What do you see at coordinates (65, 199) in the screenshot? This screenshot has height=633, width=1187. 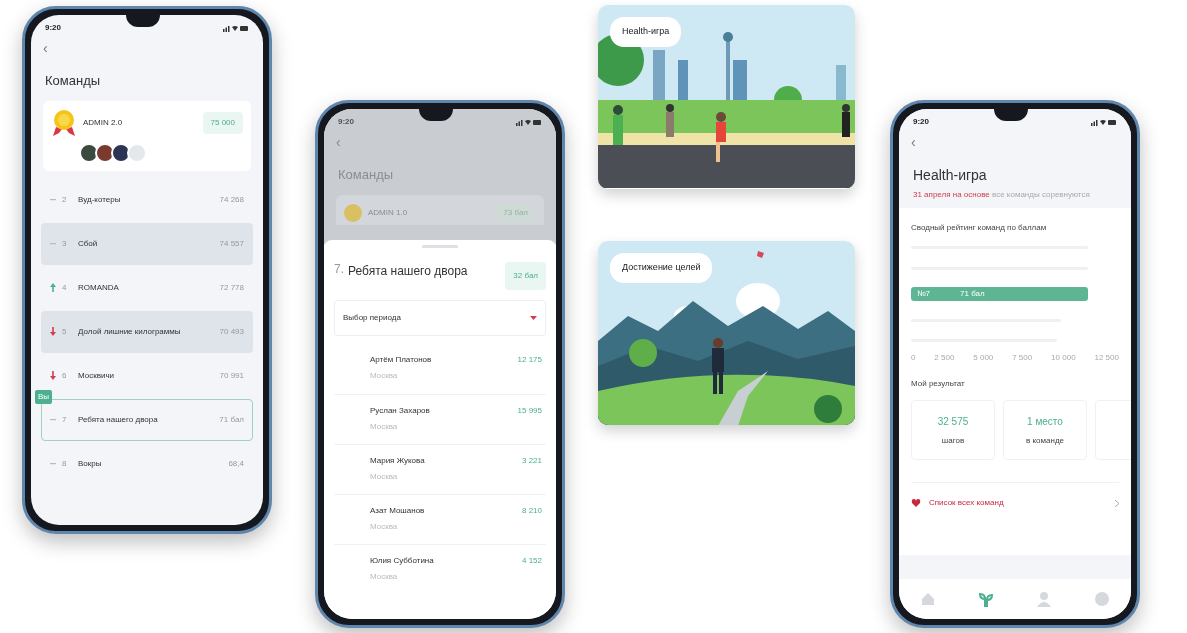 I see `team-rank: 2` at bounding box center [65, 199].